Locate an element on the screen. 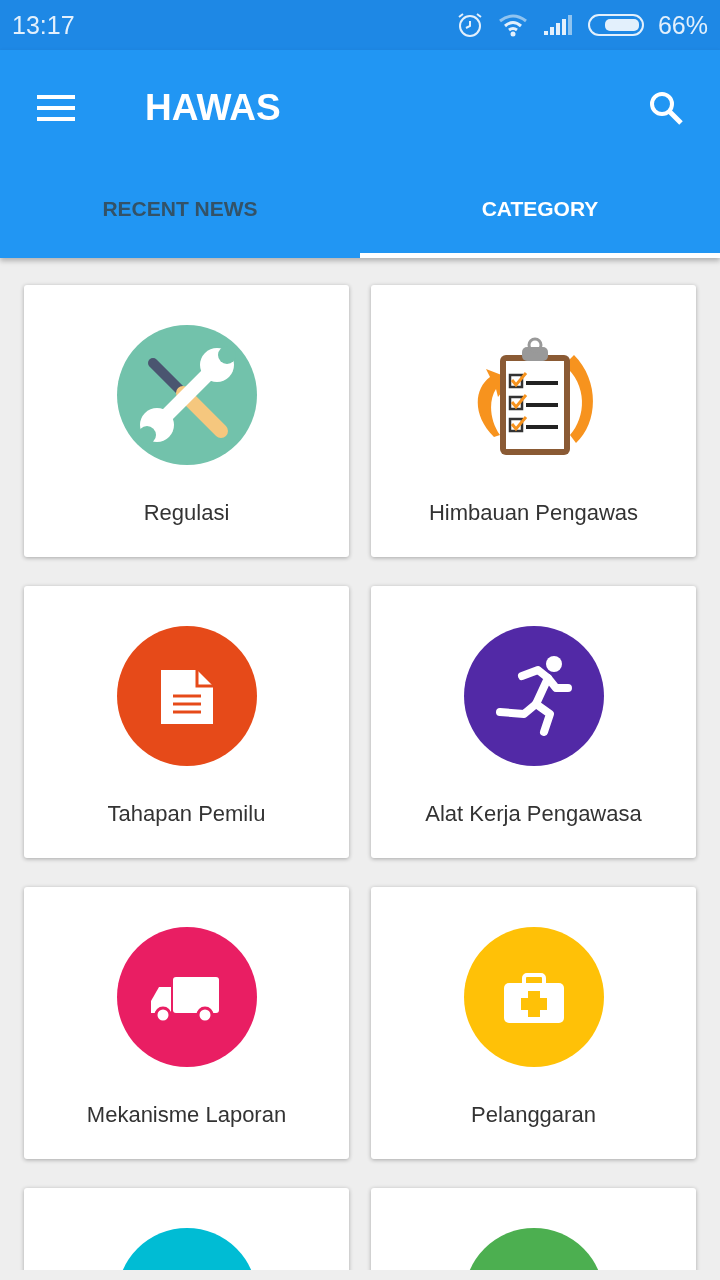 The height and width of the screenshot is (1280, 720). category-card: Tahapan Pemilu is located at coordinates (186, 722).